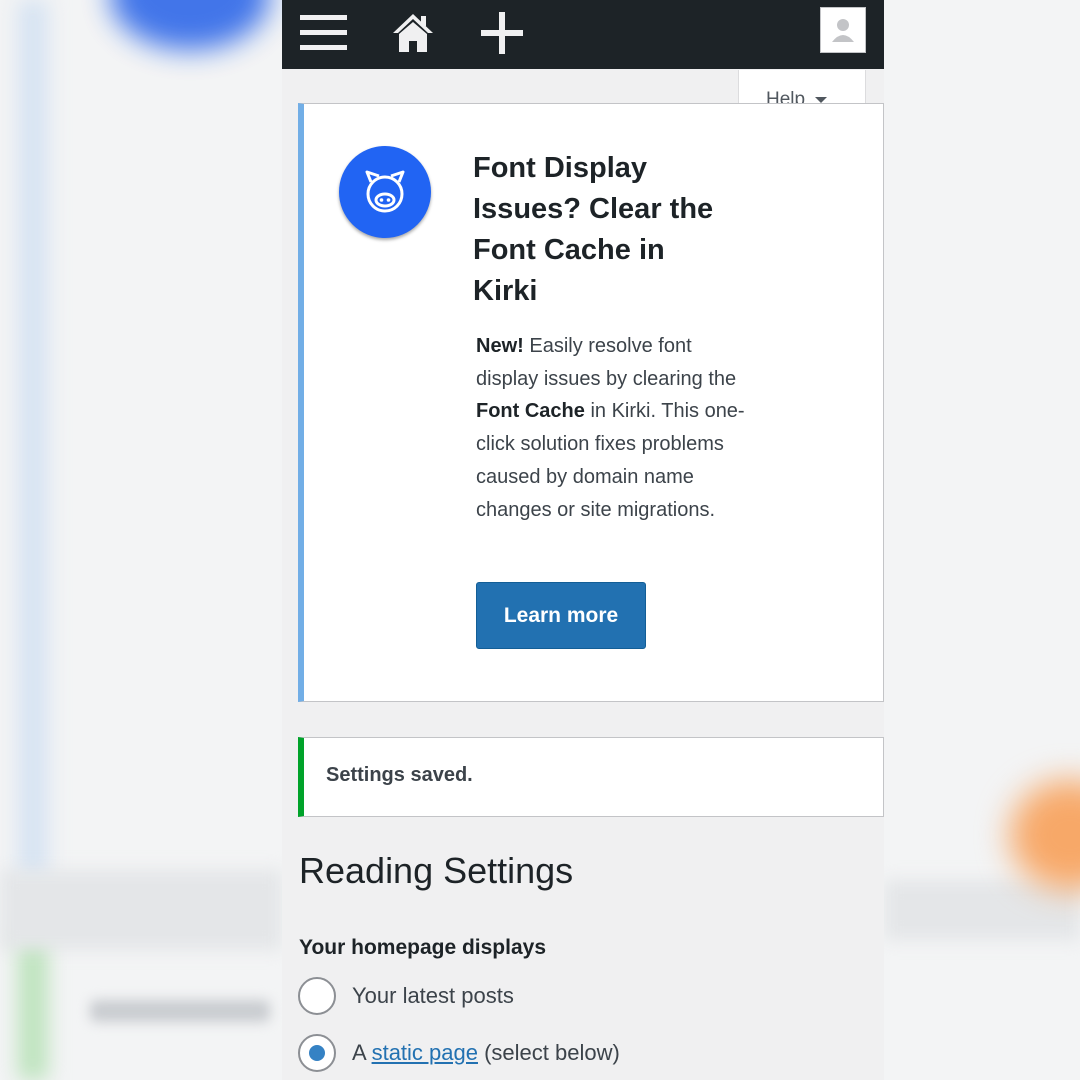 The image size is (1080, 1080). Describe the element at coordinates (362, 1052) in the screenshot. I see `static-page-prefix: A` at that location.